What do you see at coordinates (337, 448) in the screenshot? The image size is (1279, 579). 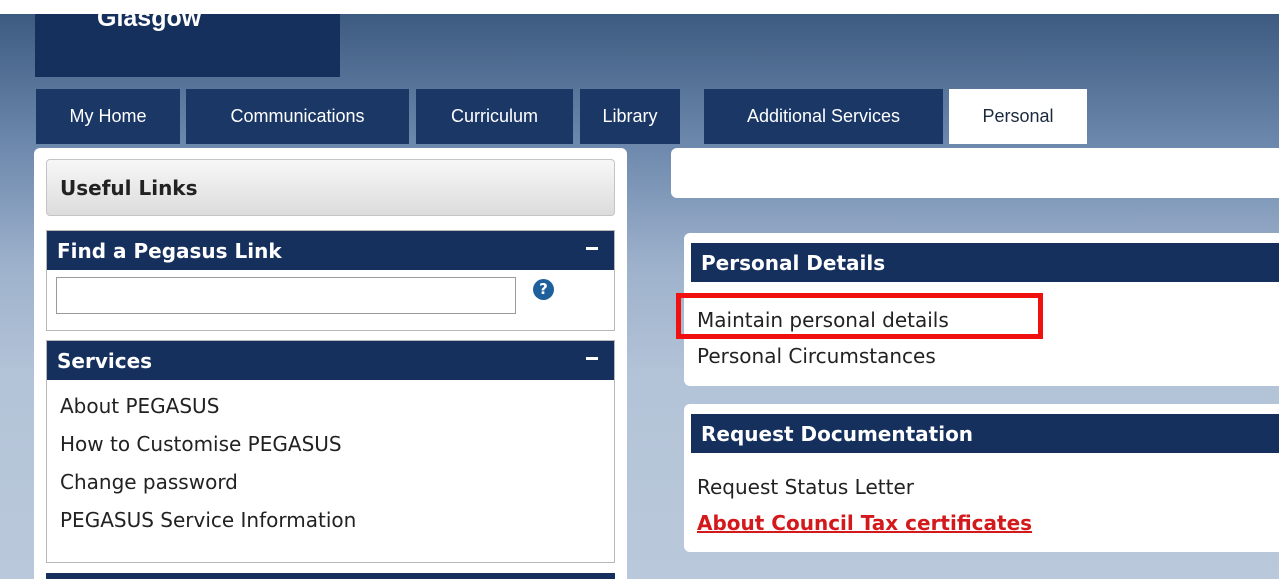 I see `customise-pegasus-link: How to Customise PEGASUS` at bounding box center [337, 448].